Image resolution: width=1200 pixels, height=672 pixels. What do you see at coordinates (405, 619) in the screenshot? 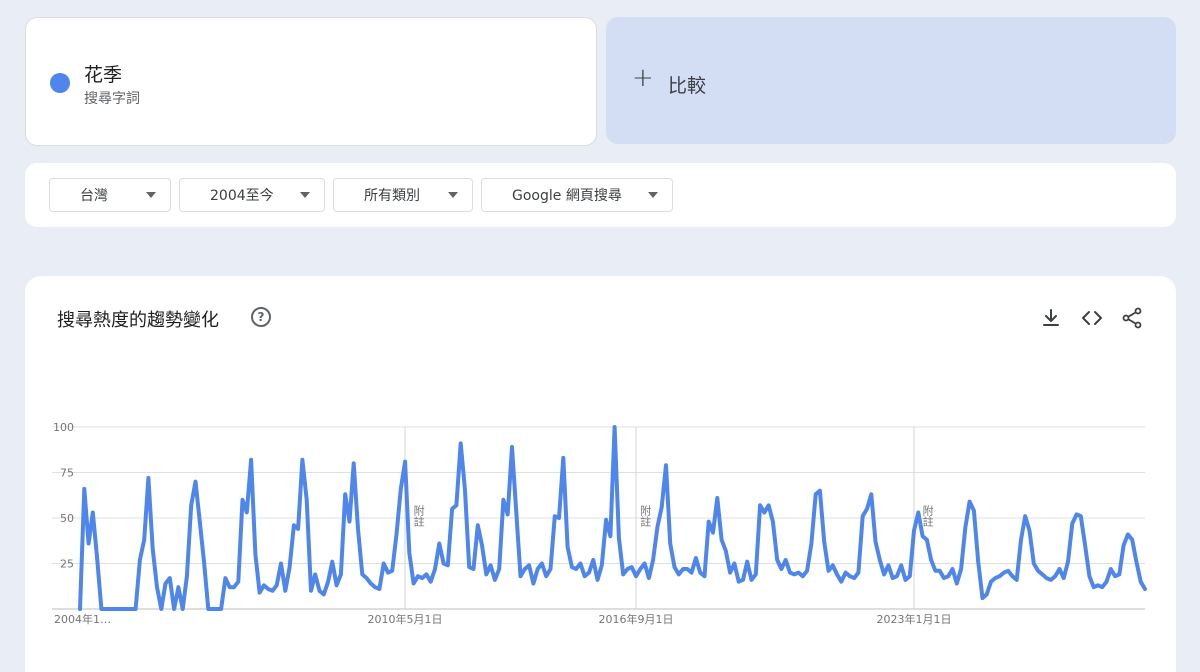
I see `x-tick-label: 2010年5月1日` at bounding box center [405, 619].